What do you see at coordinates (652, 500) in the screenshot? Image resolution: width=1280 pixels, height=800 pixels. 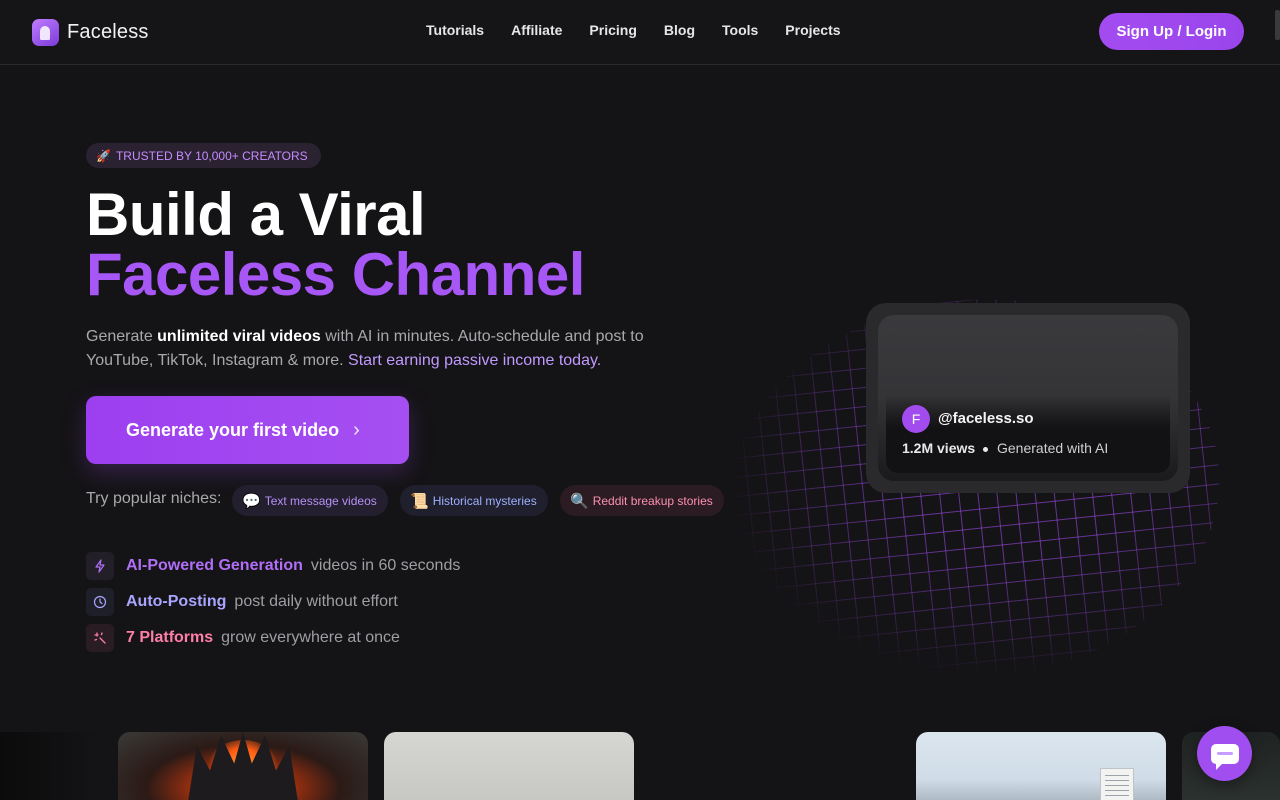 I see `niche-chip-label: Reddit breakup stories` at bounding box center [652, 500].